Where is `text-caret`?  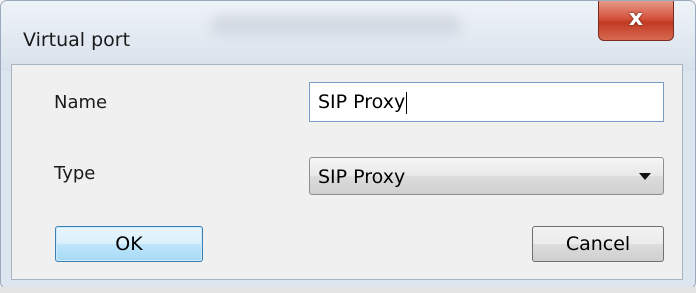 text-caret is located at coordinates (407, 102).